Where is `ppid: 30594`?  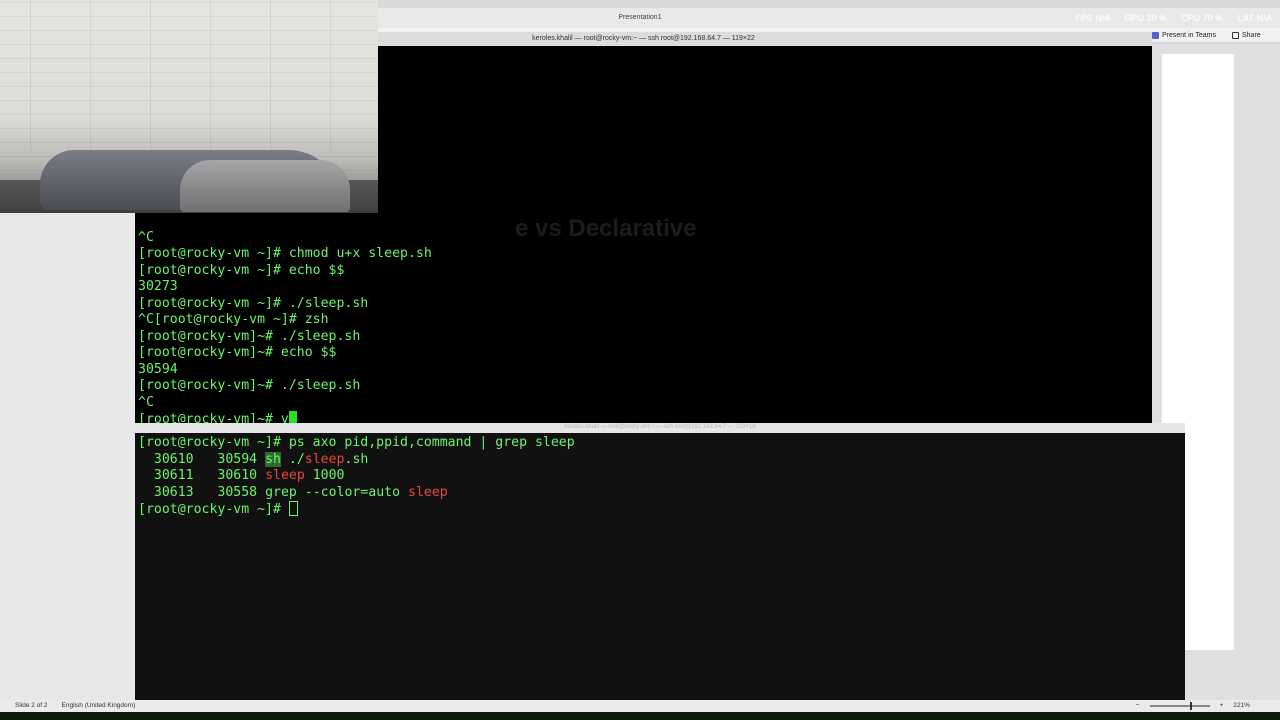 ppid: 30594 is located at coordinates (237, 459).